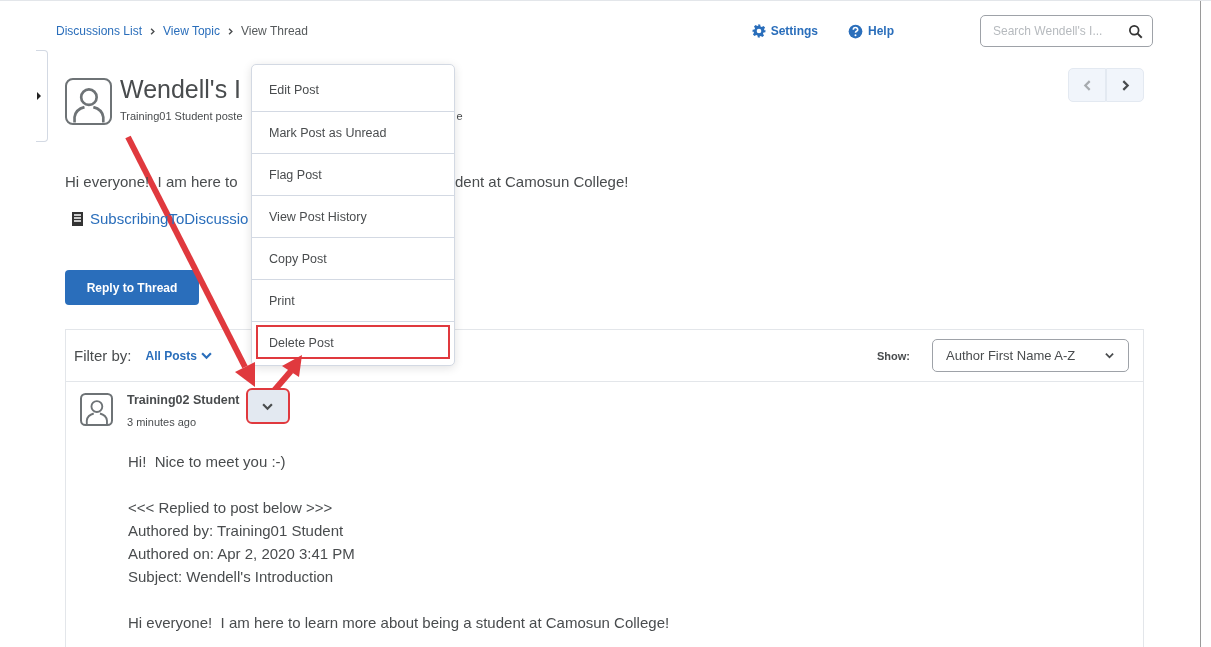  Describe the element at coordinates (181, 116) in the screenshot. I see `thread-byline: Training01 Student poste` at that location.